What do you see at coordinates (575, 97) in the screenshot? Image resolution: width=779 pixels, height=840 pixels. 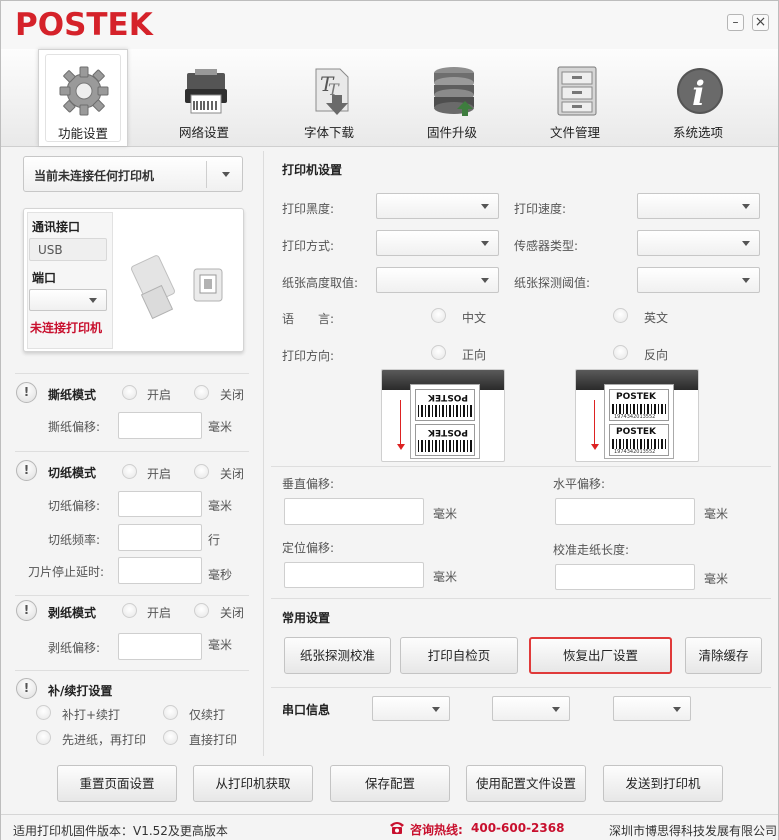 I see `tab-file-management: 文件管理` at bounding box center [575, 97].